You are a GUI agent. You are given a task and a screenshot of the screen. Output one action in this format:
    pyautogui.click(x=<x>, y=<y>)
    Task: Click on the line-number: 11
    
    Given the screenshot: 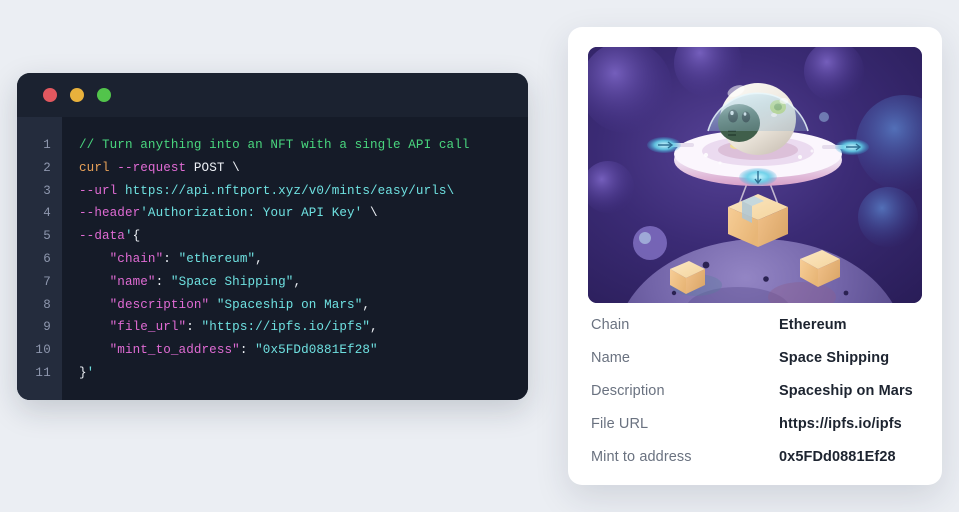 What is the action you would take?
    pyautogui.click(x=43, y=372)
    